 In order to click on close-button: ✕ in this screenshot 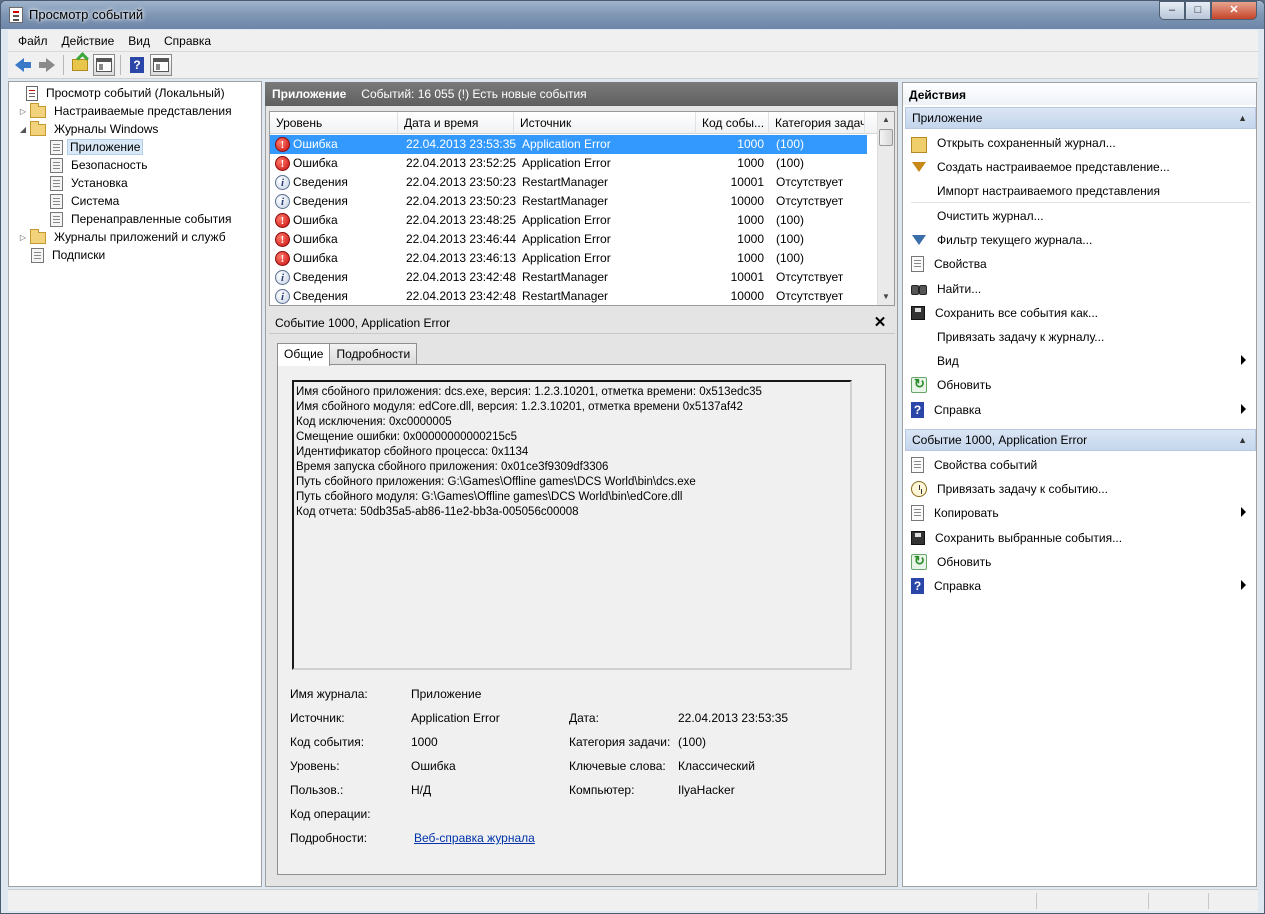, I will do `click(1234, 10)`.